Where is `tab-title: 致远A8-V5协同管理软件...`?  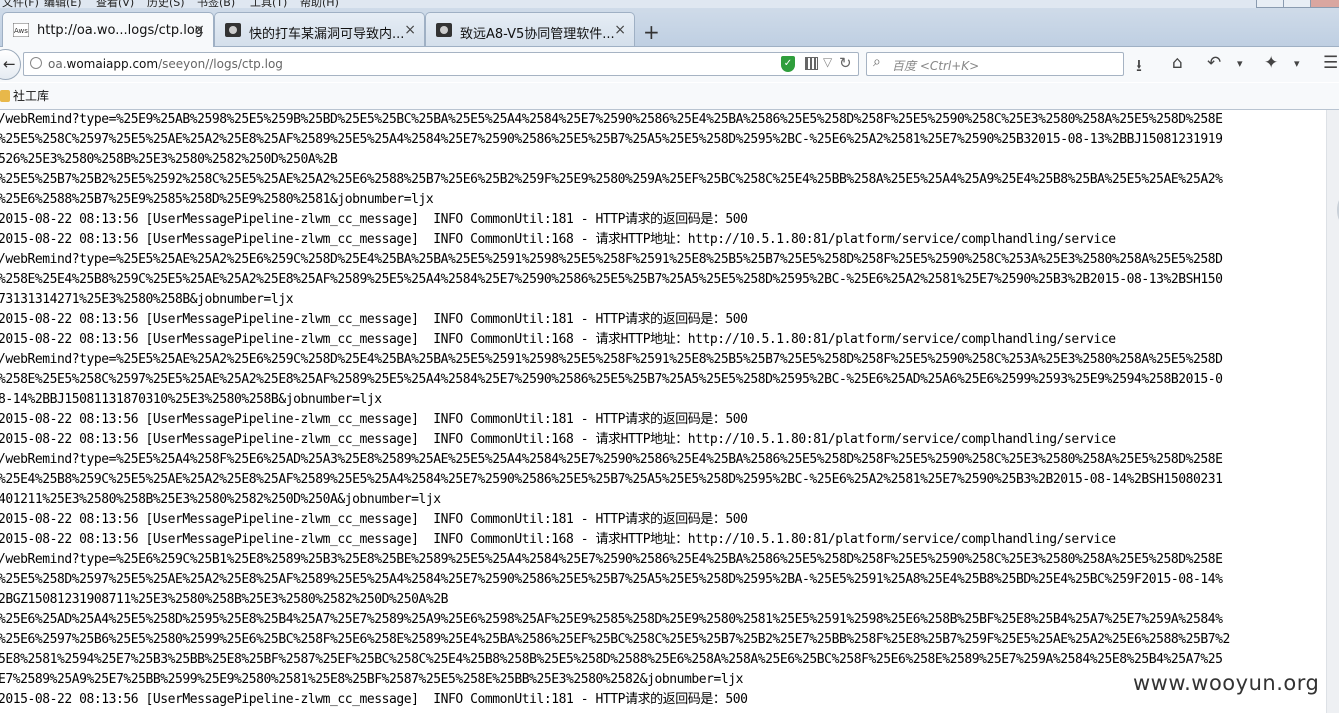 tab-title: 致远A8-V5协同管理软件... is located at coordinates (537, 34).